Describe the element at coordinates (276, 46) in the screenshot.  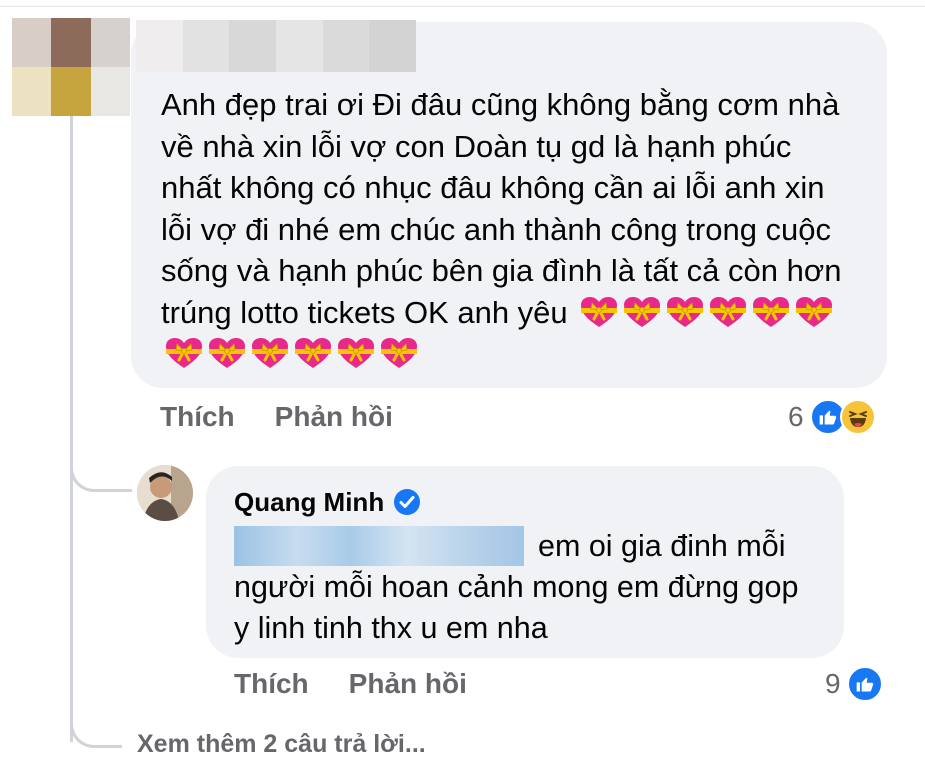
I see `censored-author-name` at that location.